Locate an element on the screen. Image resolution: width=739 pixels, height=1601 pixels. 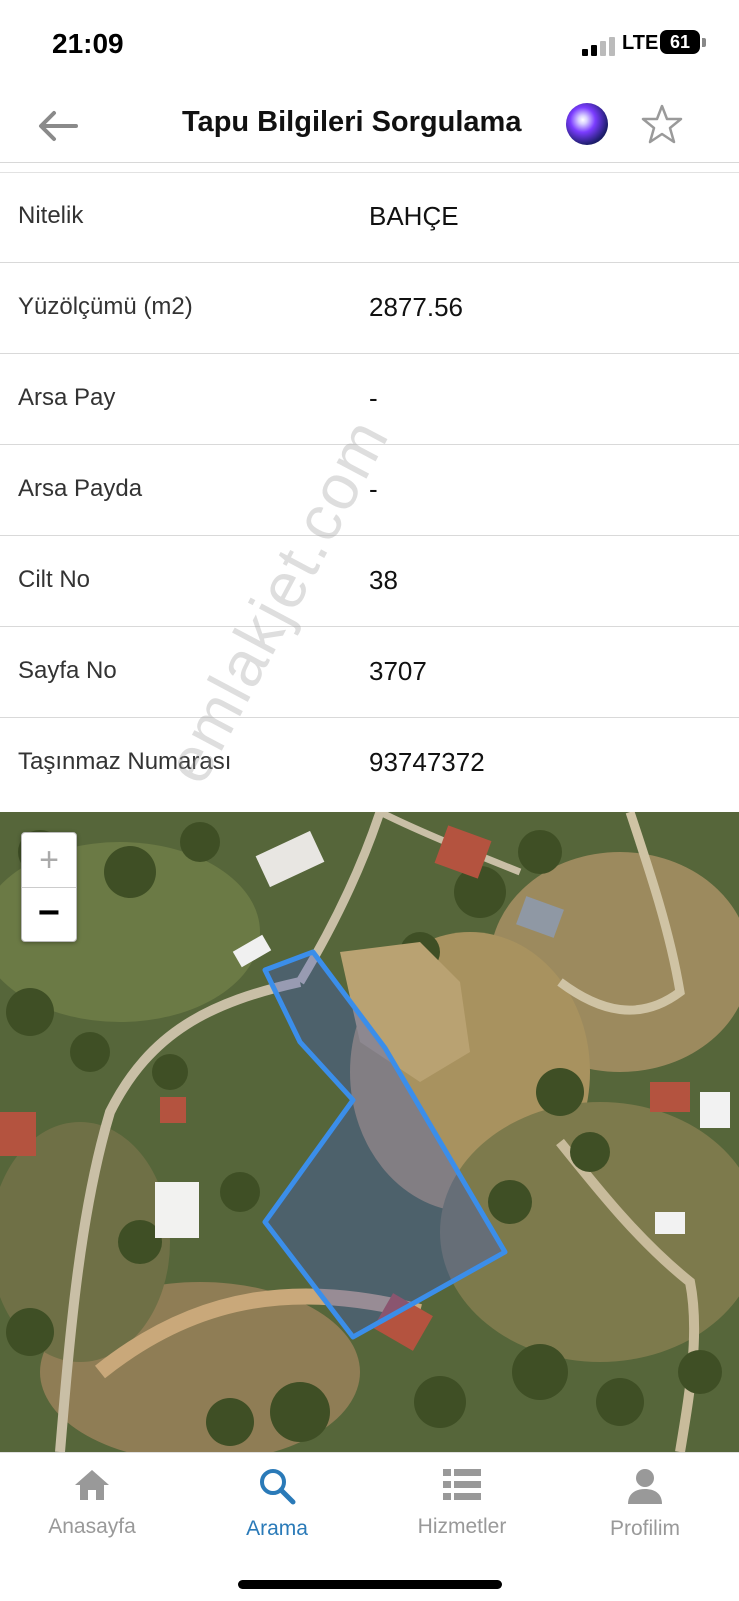
info-label: Yüzölçümü (m2) is located at coordinates (105, 306).